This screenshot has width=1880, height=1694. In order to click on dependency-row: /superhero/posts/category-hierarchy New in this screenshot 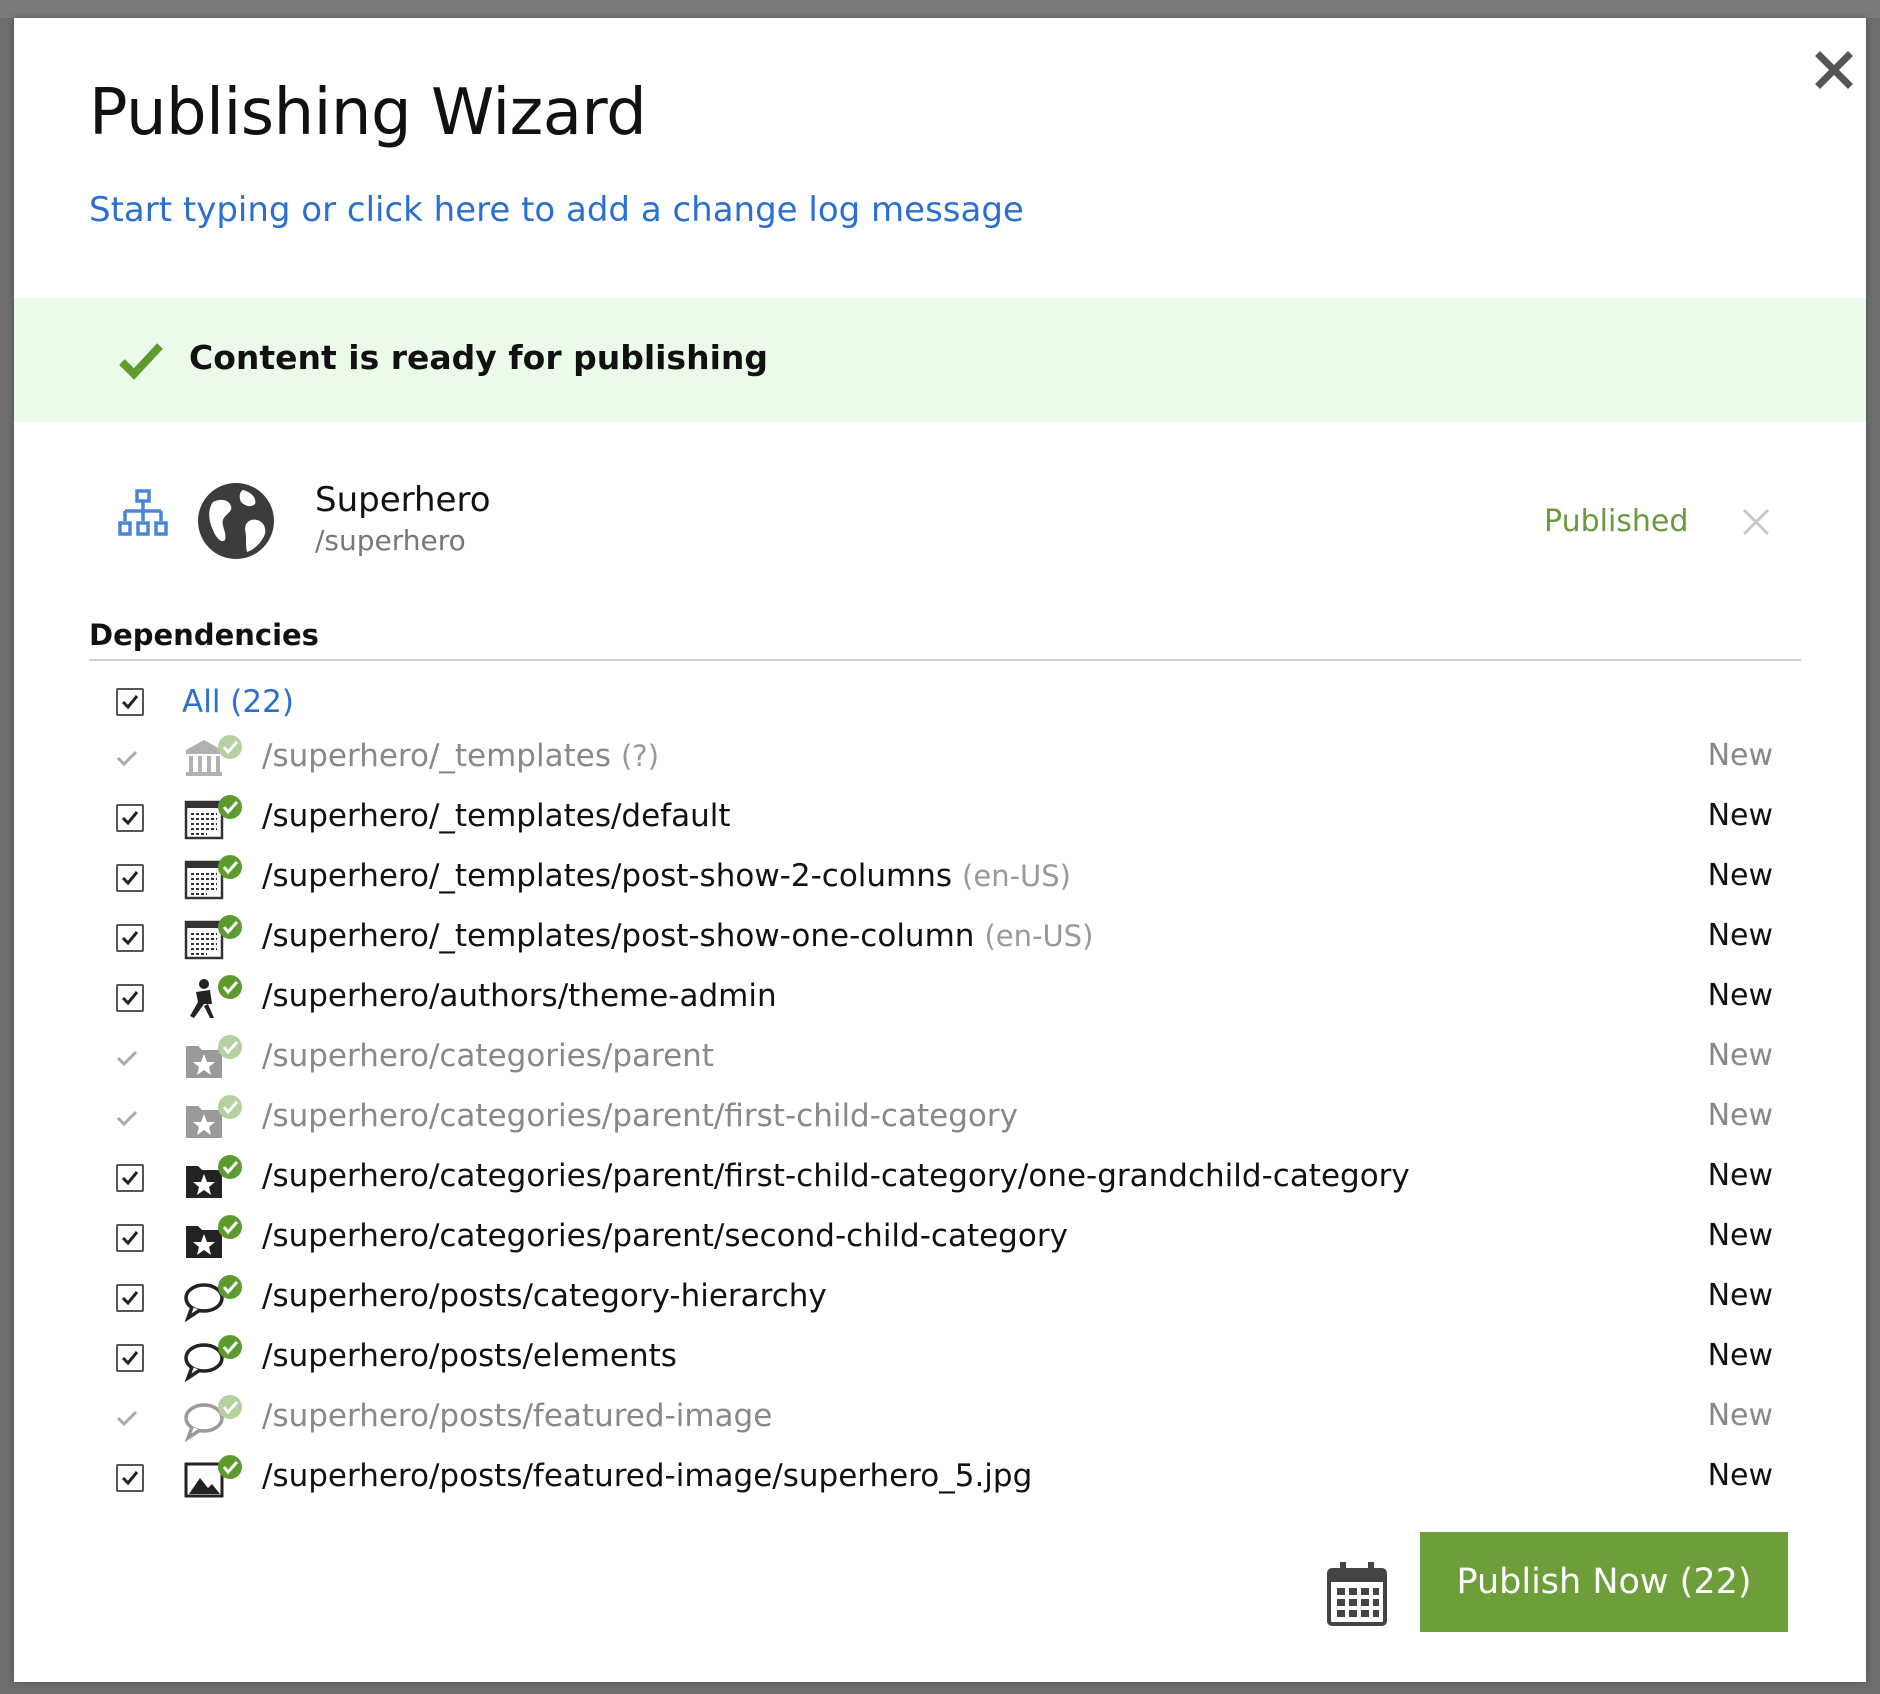, I will do `click(945, 1298)`.